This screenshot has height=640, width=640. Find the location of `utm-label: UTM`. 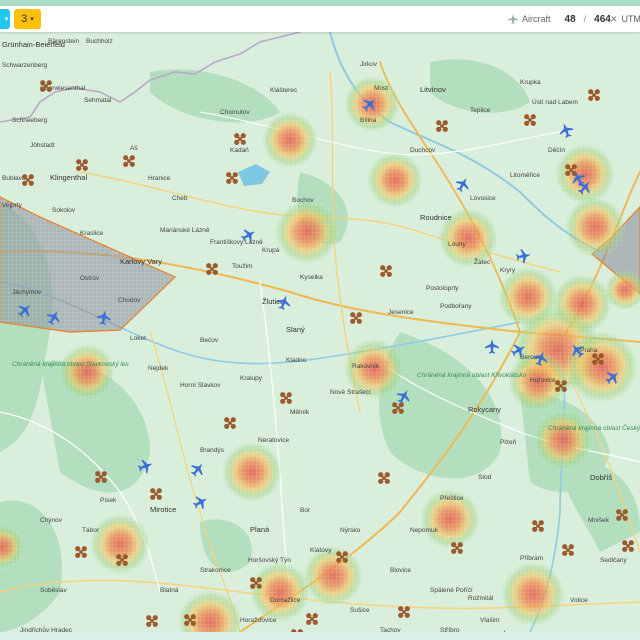

utm-label: UTM is located at coordinates (630, 19).